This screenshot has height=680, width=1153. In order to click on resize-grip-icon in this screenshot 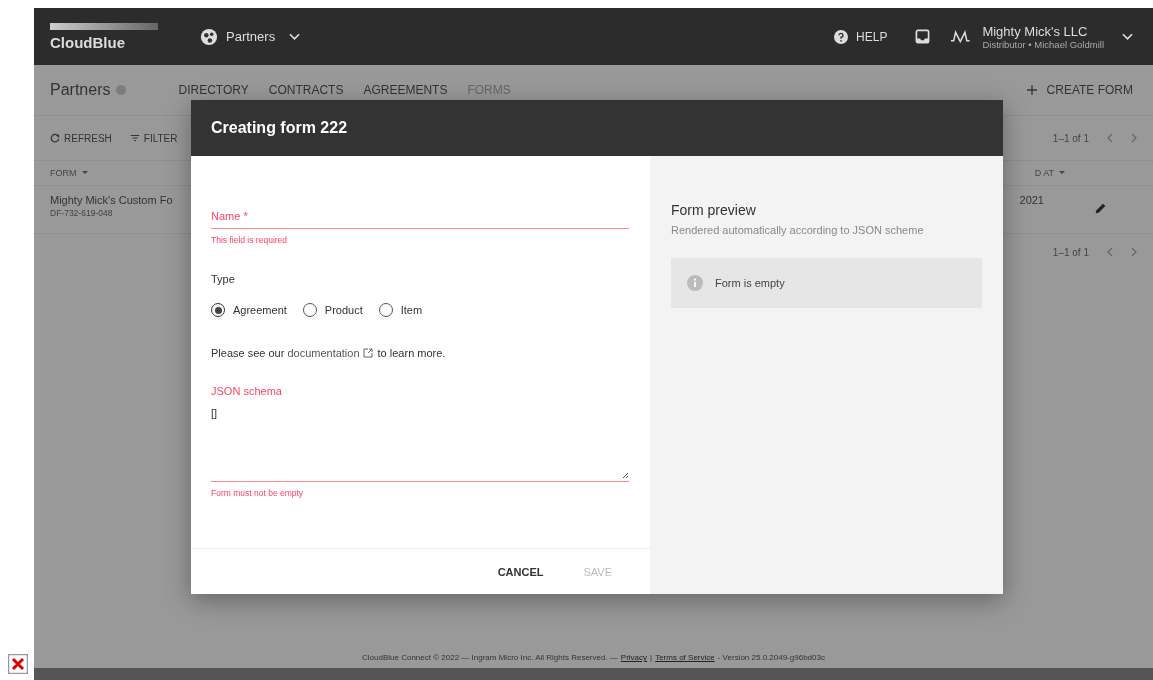, I will do `click(625, 475)`.